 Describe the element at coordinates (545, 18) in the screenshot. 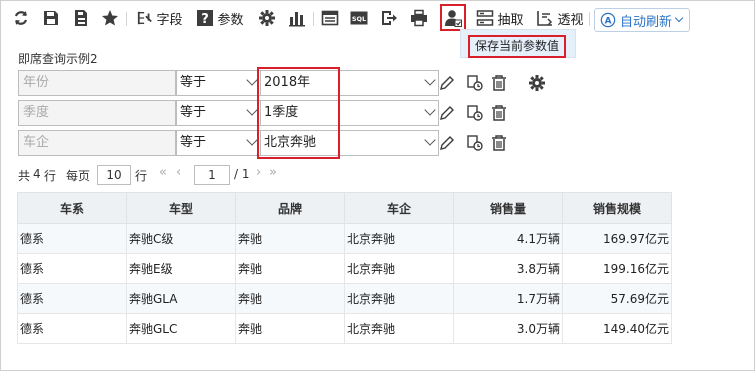

I see `pivot-icon` at that location.